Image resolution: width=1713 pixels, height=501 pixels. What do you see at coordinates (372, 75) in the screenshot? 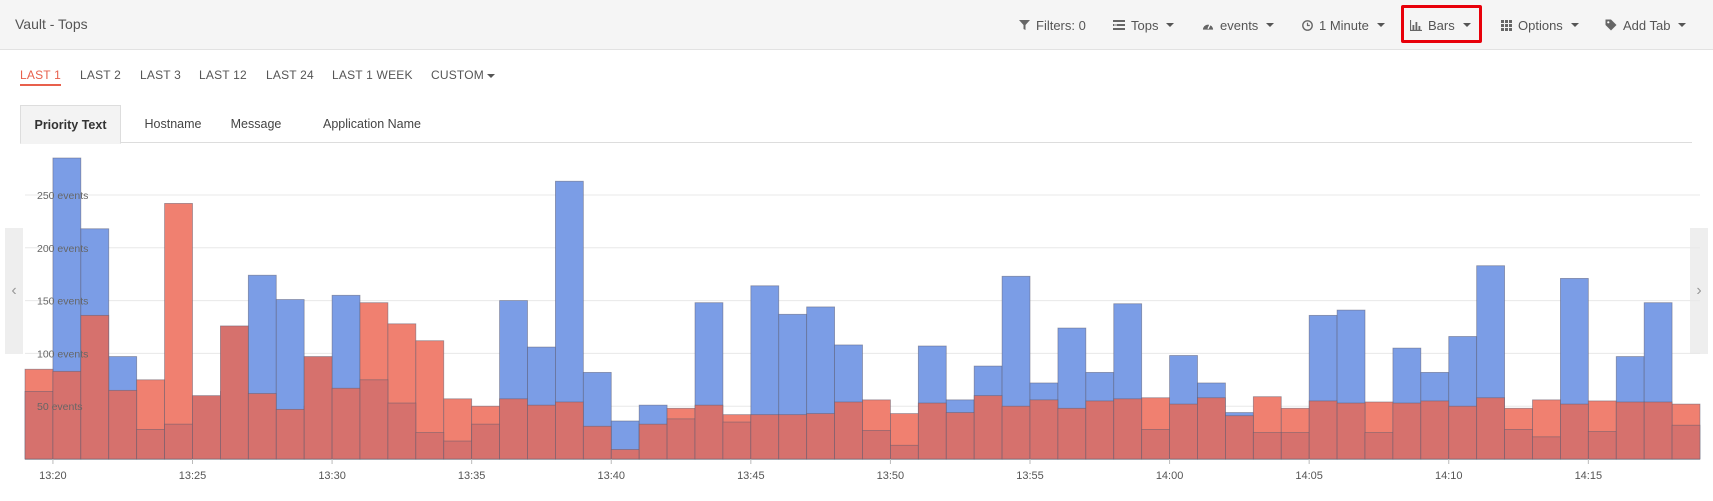
I see `range-last-week: LAST 1 WEEK` at bounding box center [372, 75].